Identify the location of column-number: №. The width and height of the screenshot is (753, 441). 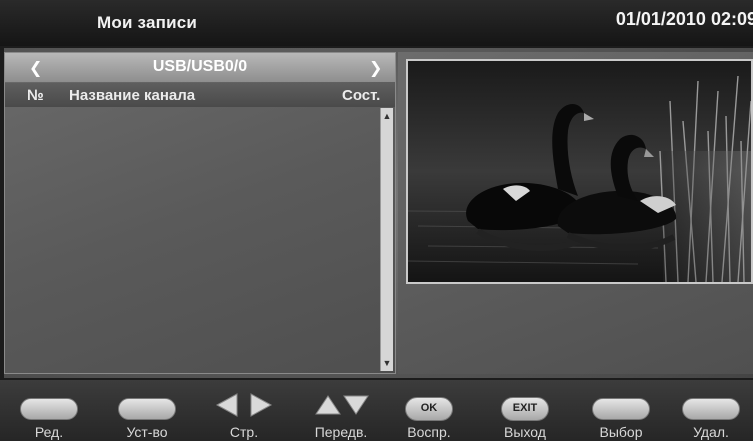
(35, 95).